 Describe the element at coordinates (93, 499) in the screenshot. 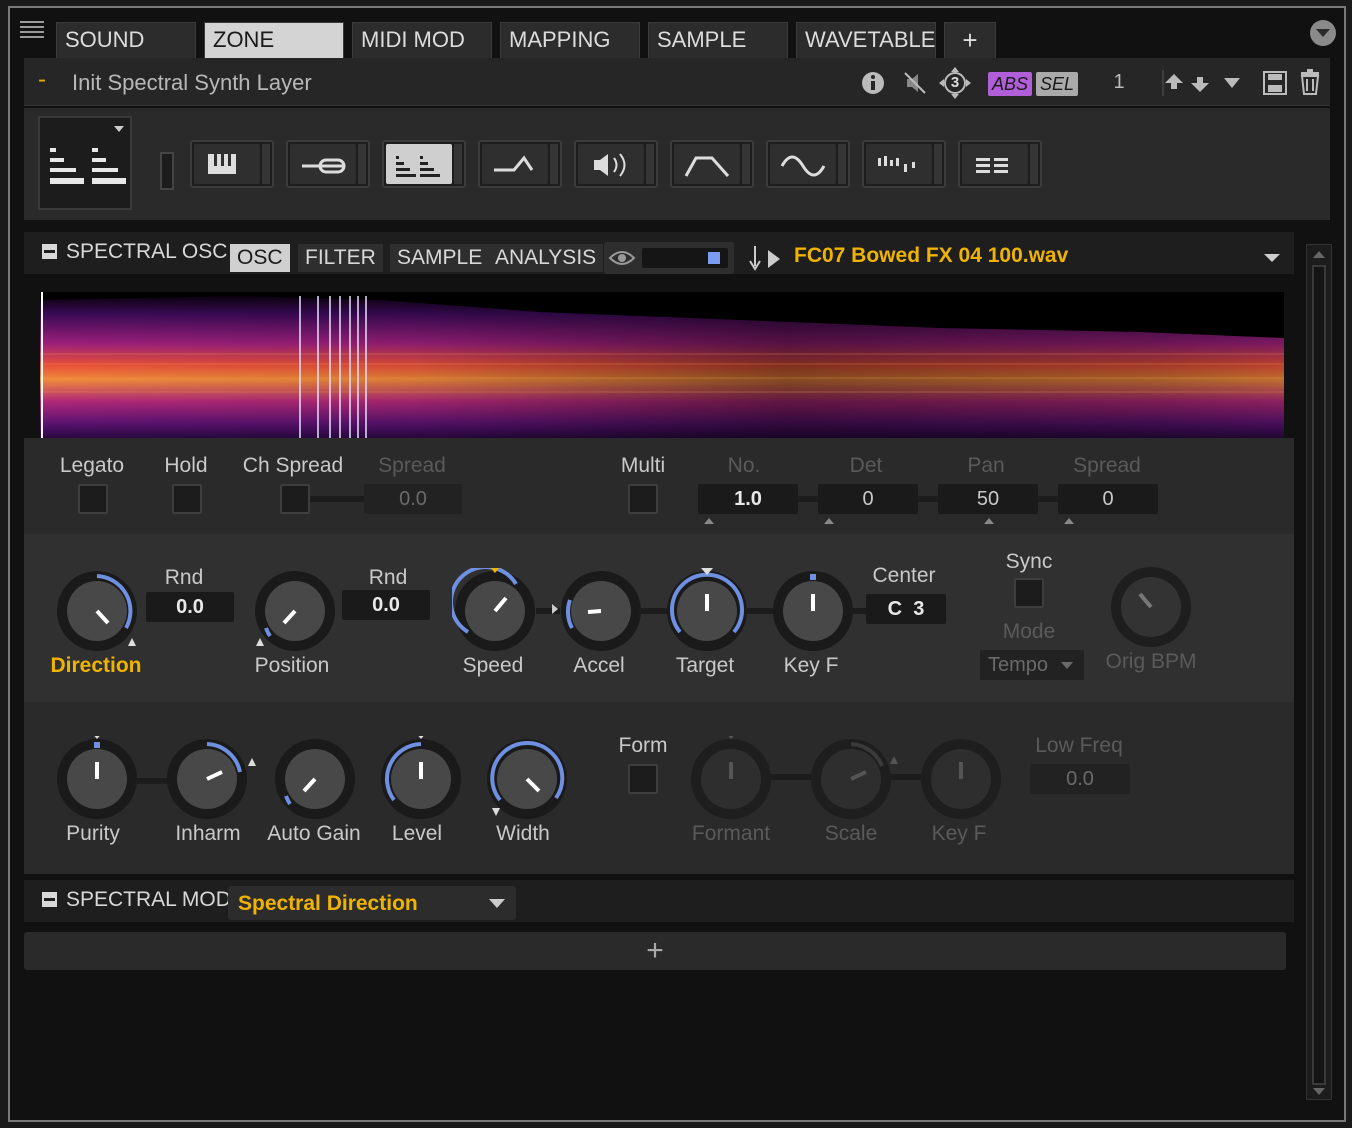

I see `legato-checkbox` at that location.